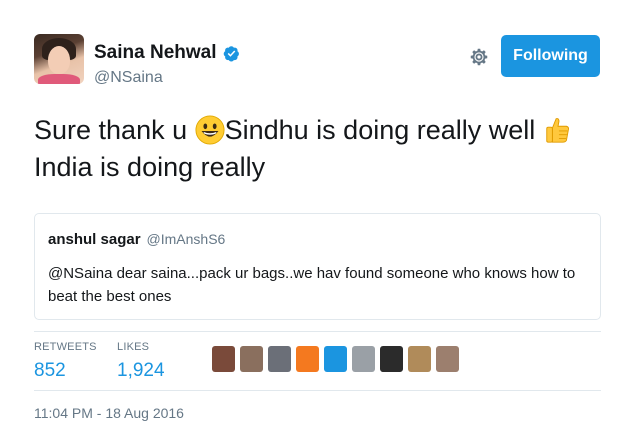 This screenshot has height=435, width=626. I want to click on retweets-stat: RETWEETS 852, so click(65, 361).